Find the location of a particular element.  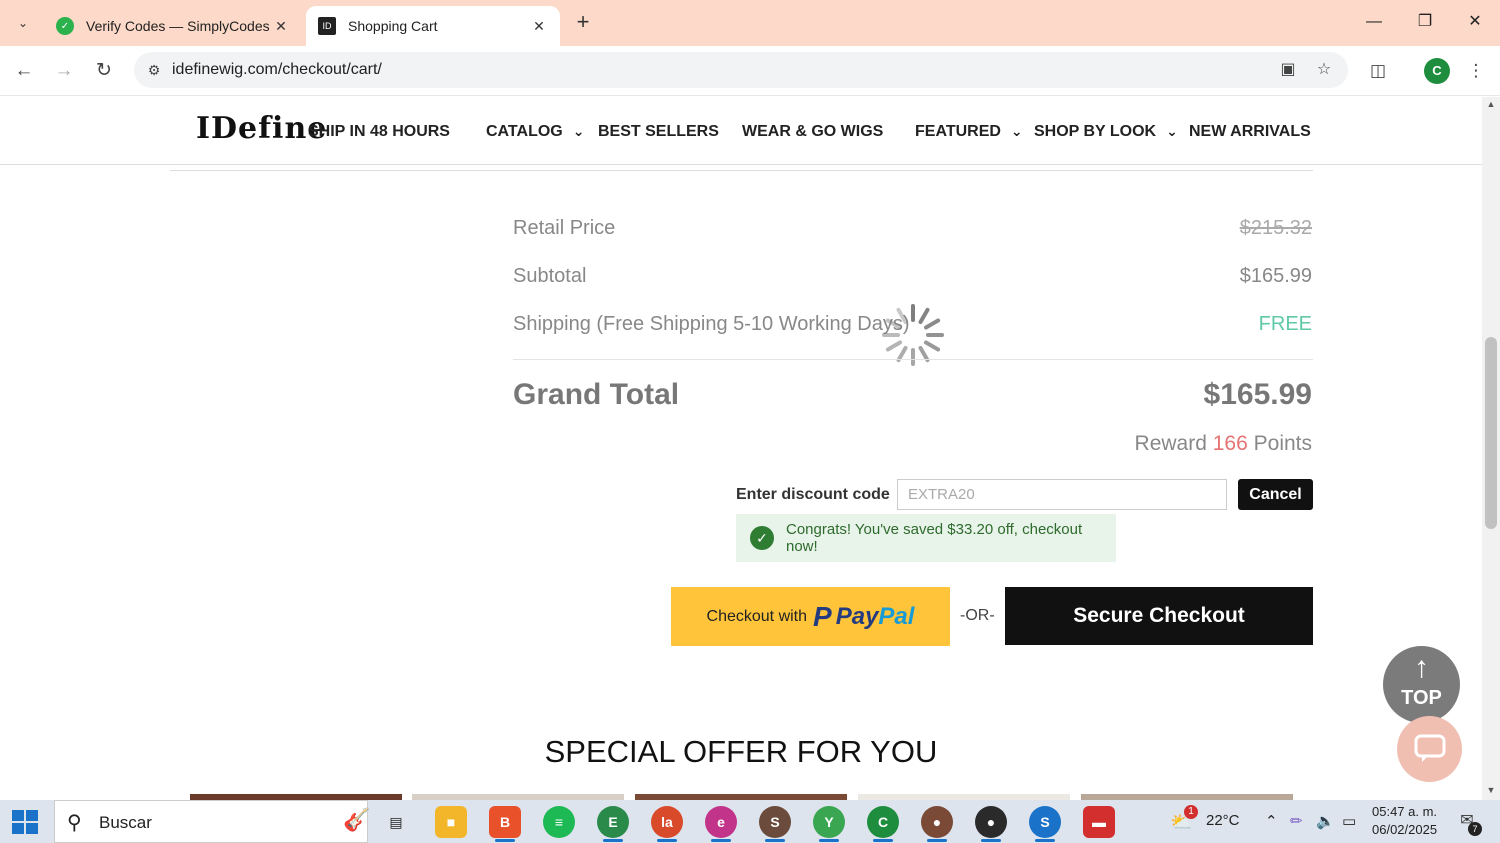

divider is located at coordinates (741, 170).